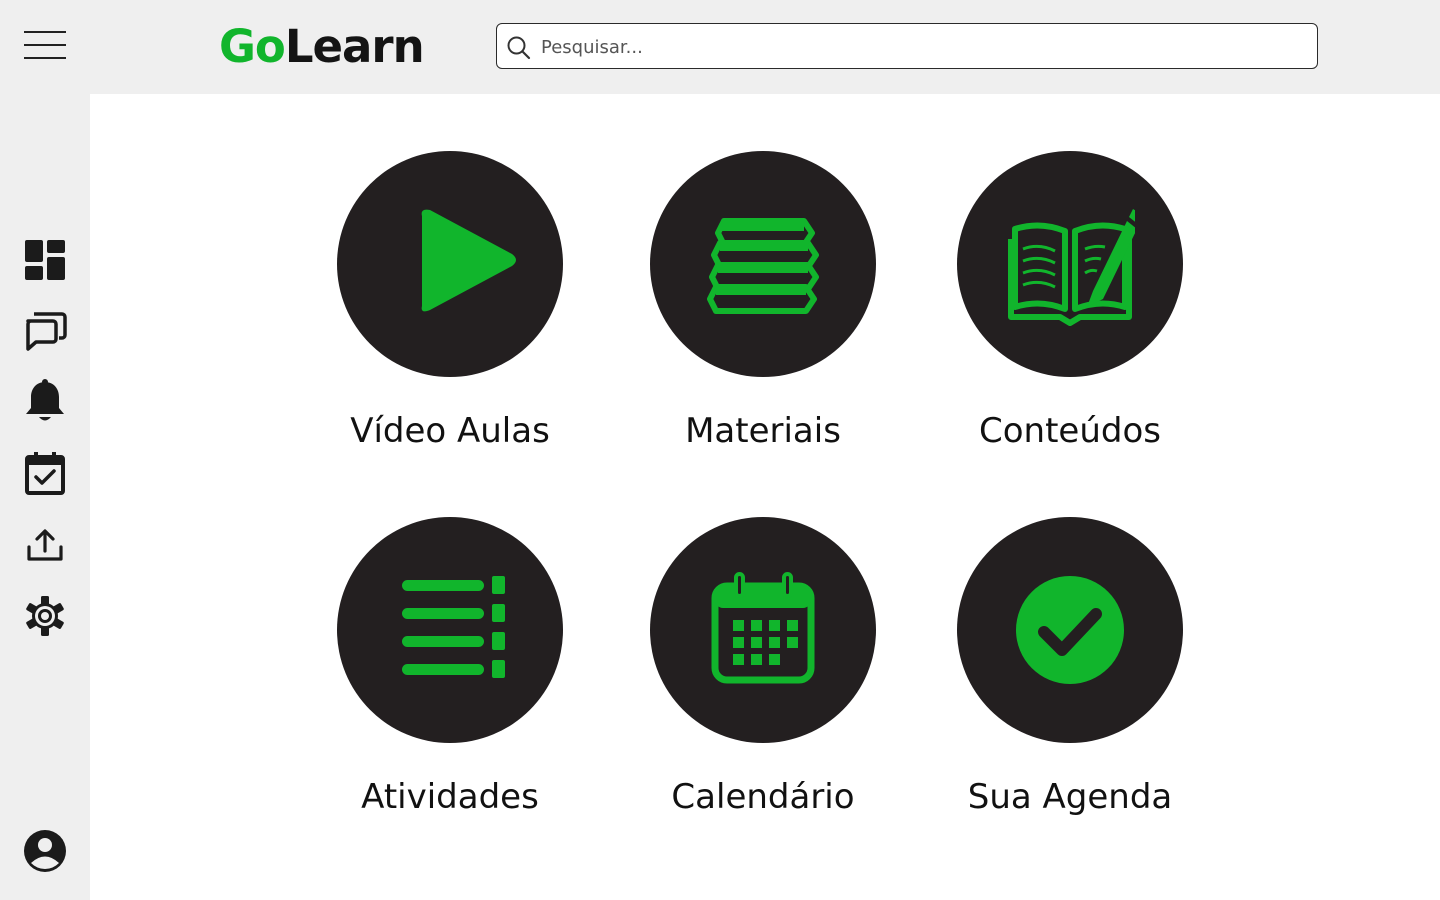 This screenshot has width=1440, height=900. I want to click on sidebar-item-notifications, so click(45, 401).